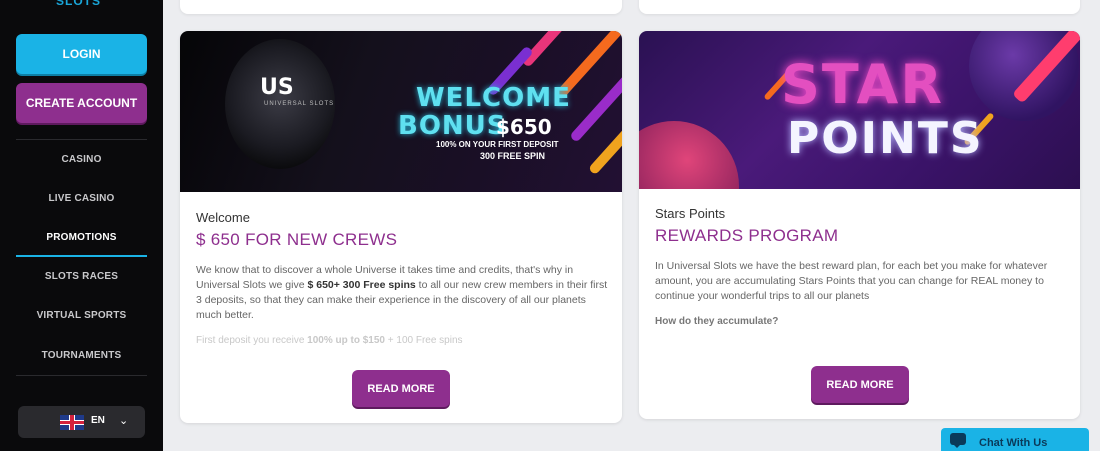  I want to click on card-title: REWARDS PROGRAM, so click(747, 235).